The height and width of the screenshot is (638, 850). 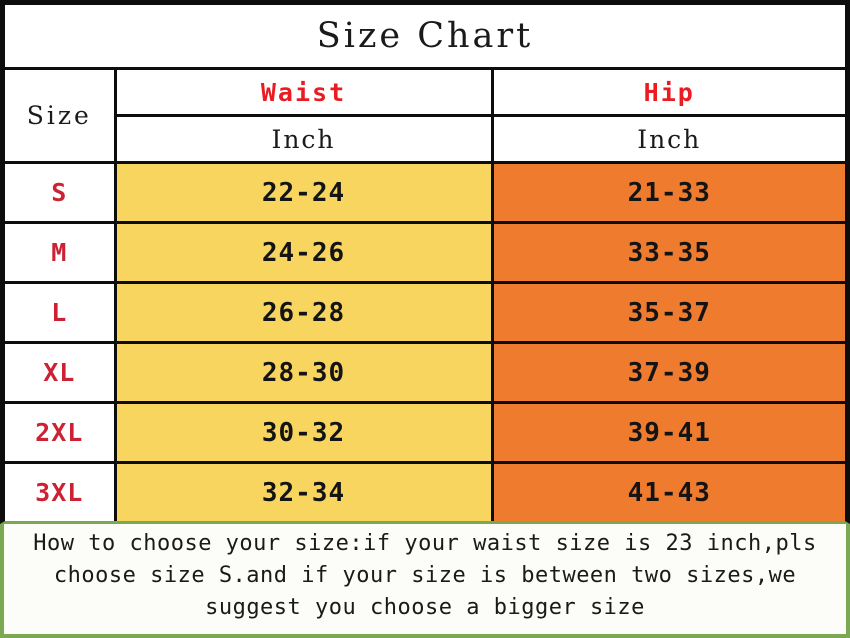 I want to click on hip-unit-label: Inch, so click(x=669, y=139).